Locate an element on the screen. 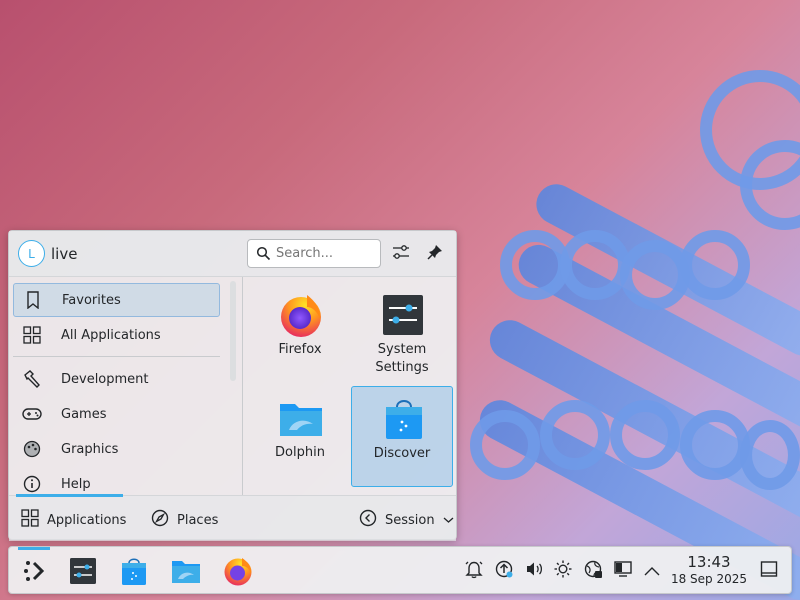 This screenshot has width=800, height=600. menu-header: L live is located at coordinates (232, 254).